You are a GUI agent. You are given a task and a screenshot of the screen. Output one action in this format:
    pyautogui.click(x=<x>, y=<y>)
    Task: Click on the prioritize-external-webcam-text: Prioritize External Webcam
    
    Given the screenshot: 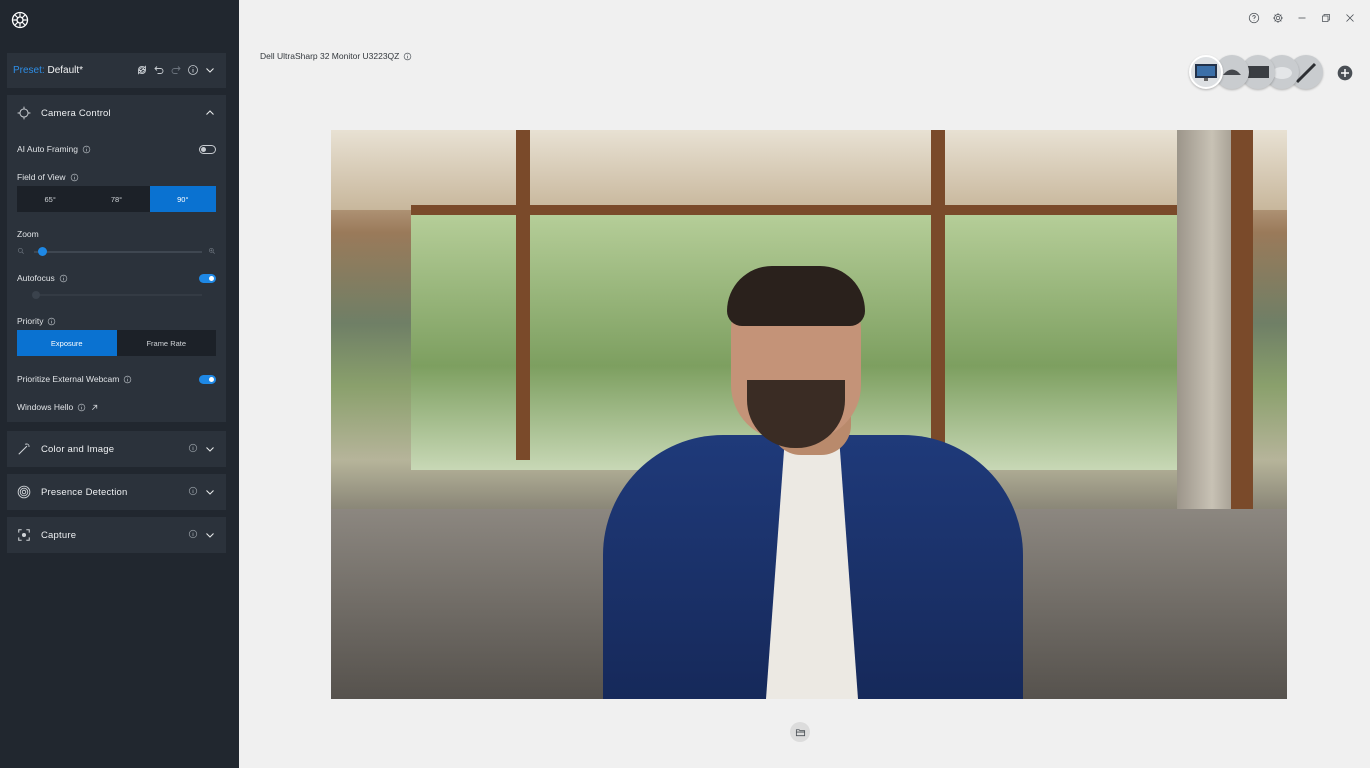 What is the action you would take?
    pyautogui.click(x=68, y=379)
    